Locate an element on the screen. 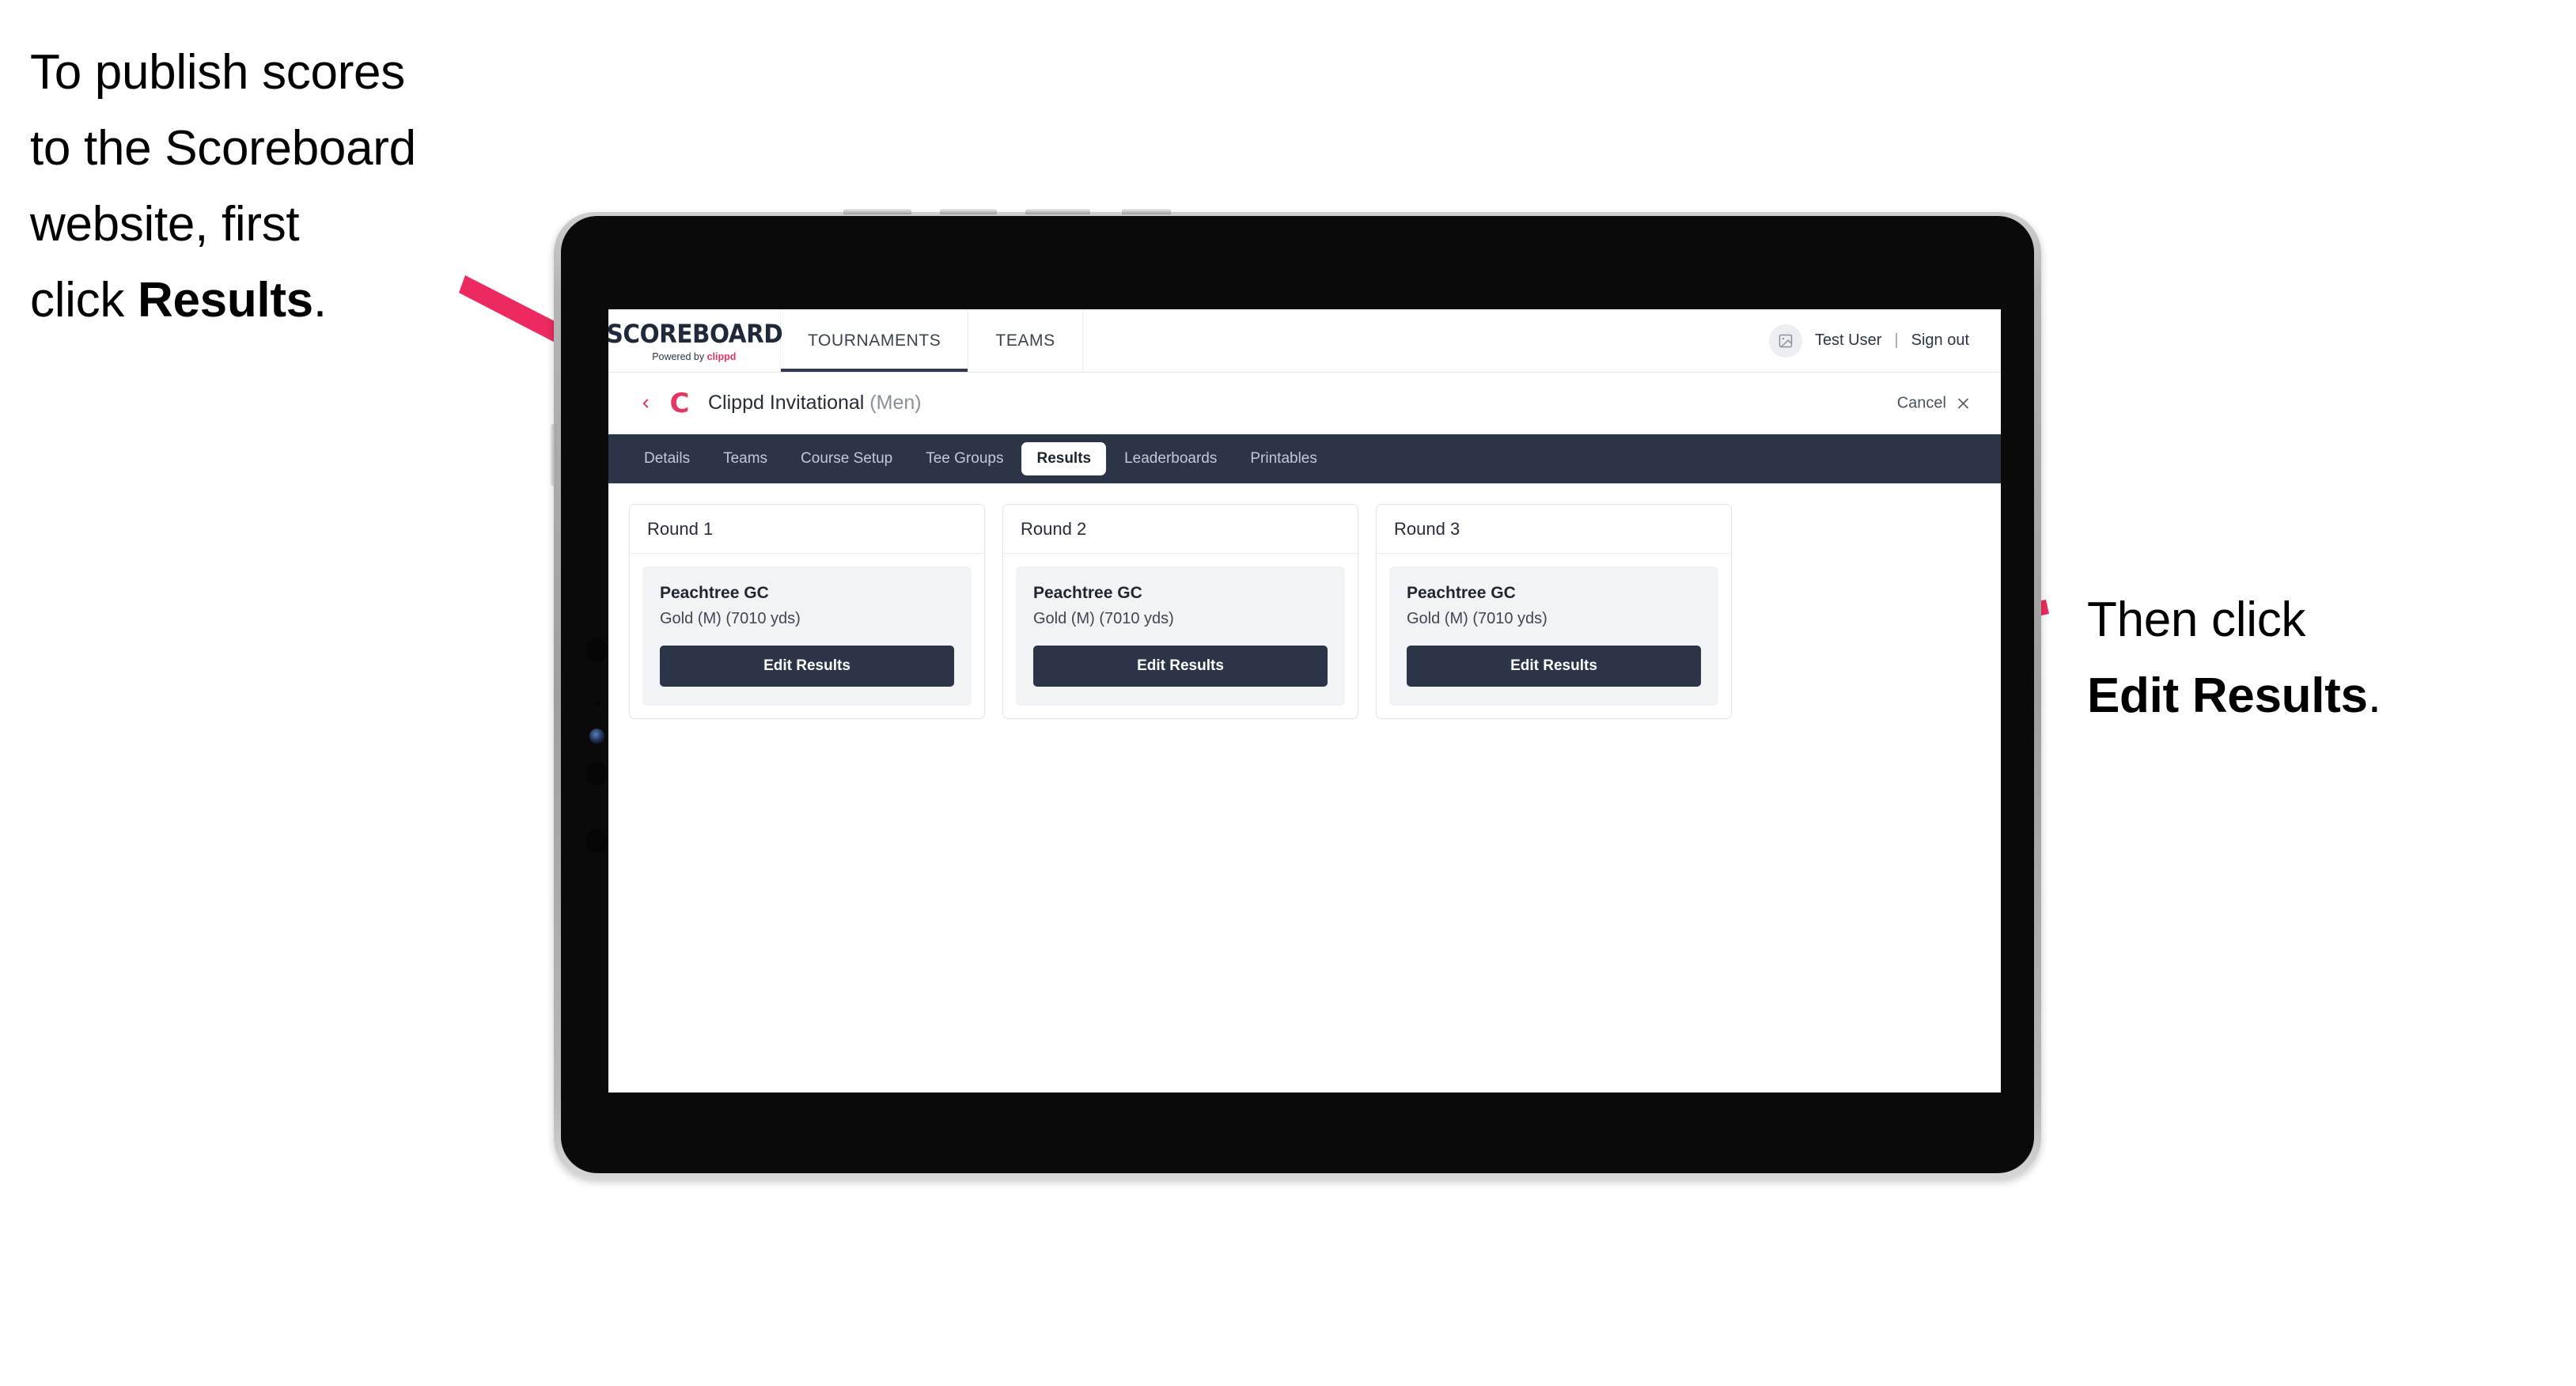  chevron-left-icon is located at coordinates (645, 403).